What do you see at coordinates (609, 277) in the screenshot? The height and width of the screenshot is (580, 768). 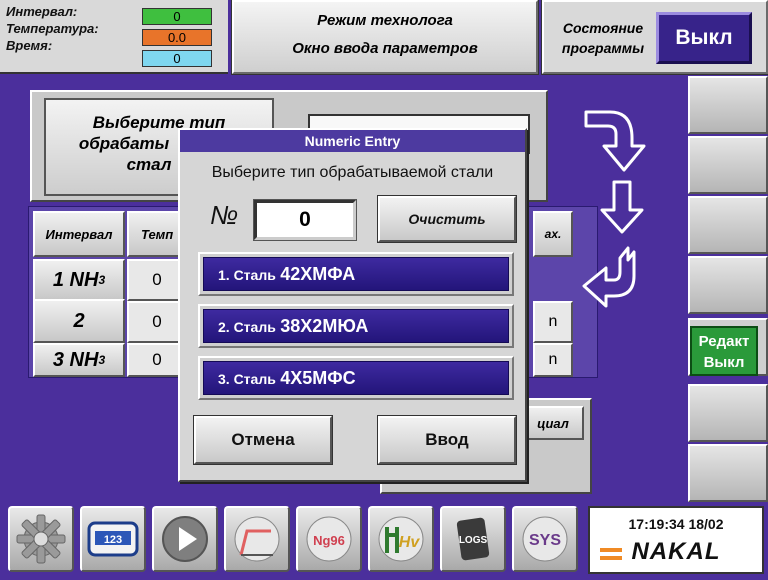 I see `arrow-curve-left-icon` at bounding box center [609, 277].